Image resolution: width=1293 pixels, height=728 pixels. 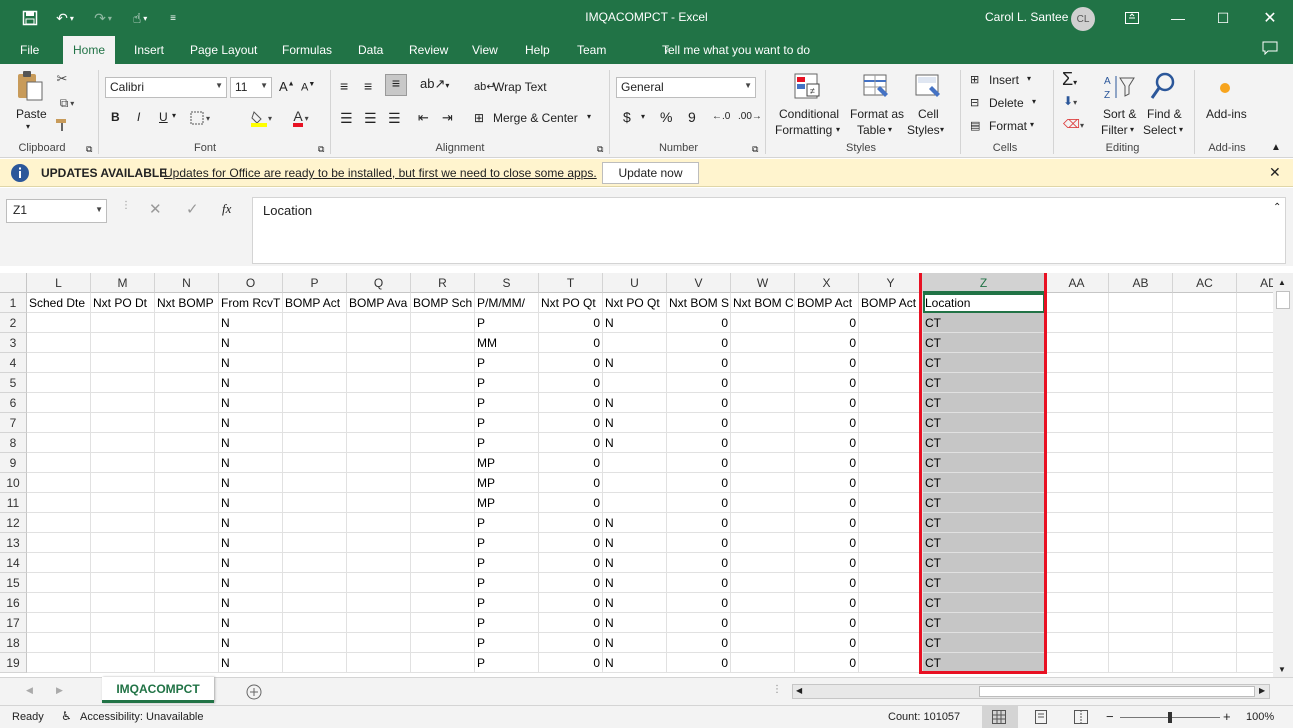 I want to click on zoom-in-icon: +, so click(x=1227, y=716).